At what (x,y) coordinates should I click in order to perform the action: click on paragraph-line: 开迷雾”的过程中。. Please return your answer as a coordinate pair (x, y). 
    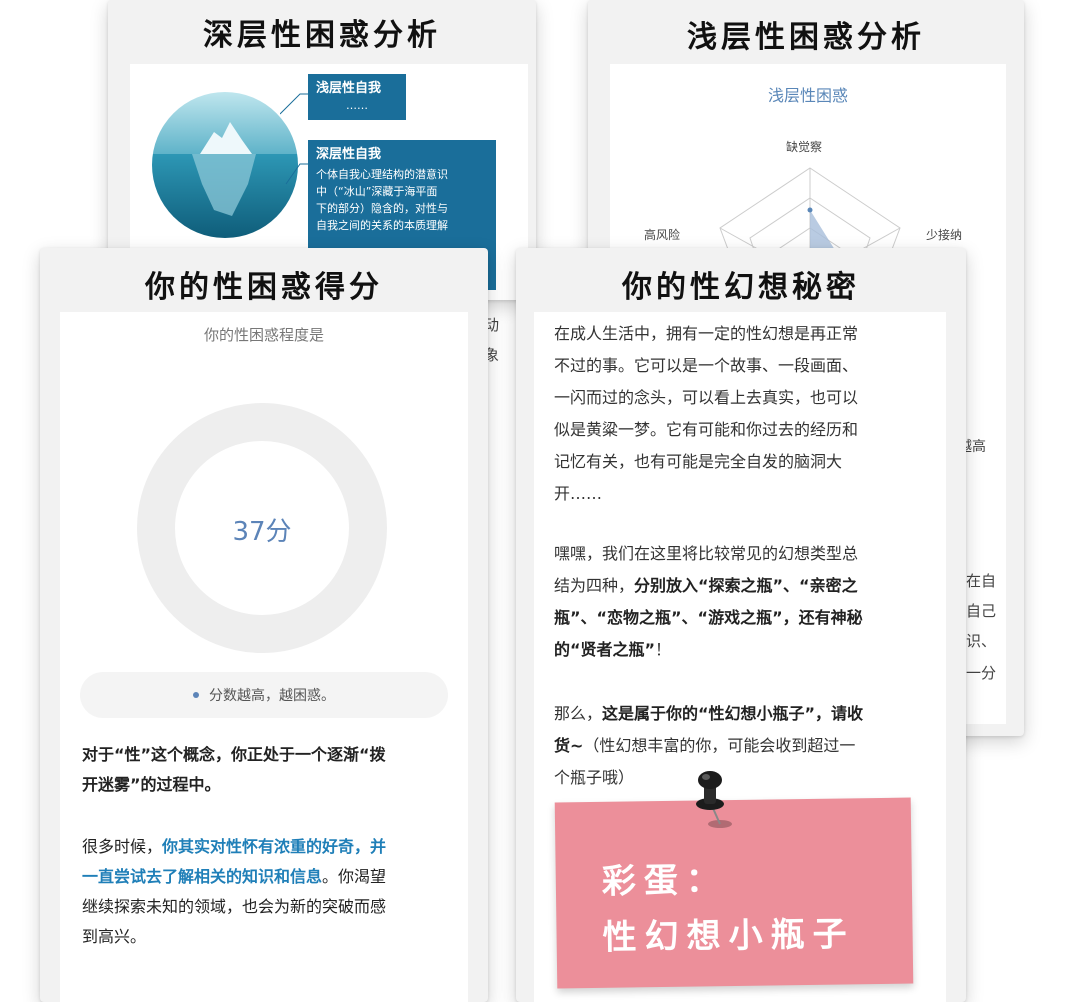
    Looking at the image, I should click on (151, 784).